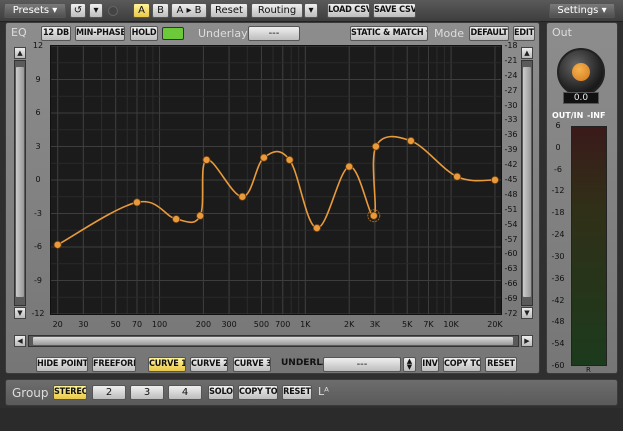 The image size is (623, 431). What do you see at coordinates (38, 313) in the screenshot?
I see `left-tick-label: -12` at bounding box center [38, 313].